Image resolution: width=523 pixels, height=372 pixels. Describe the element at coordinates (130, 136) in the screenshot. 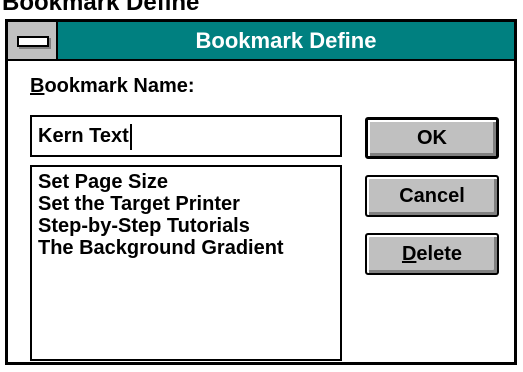

I see `text-caret` at that location.